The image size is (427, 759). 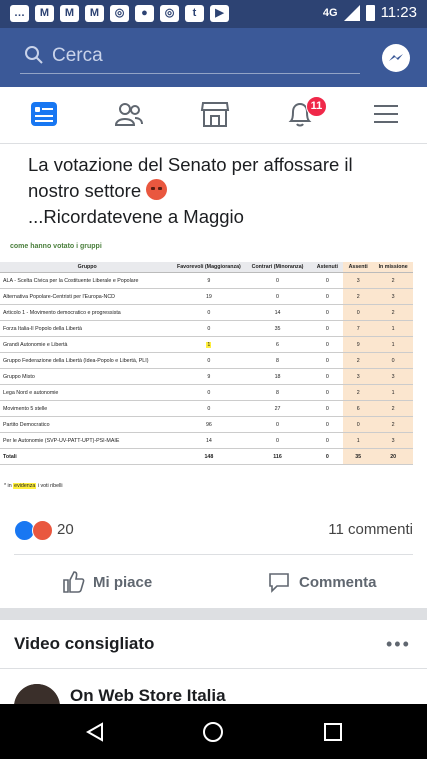 I want to click on tumblr-icon: t, so click(x=194, y=13).